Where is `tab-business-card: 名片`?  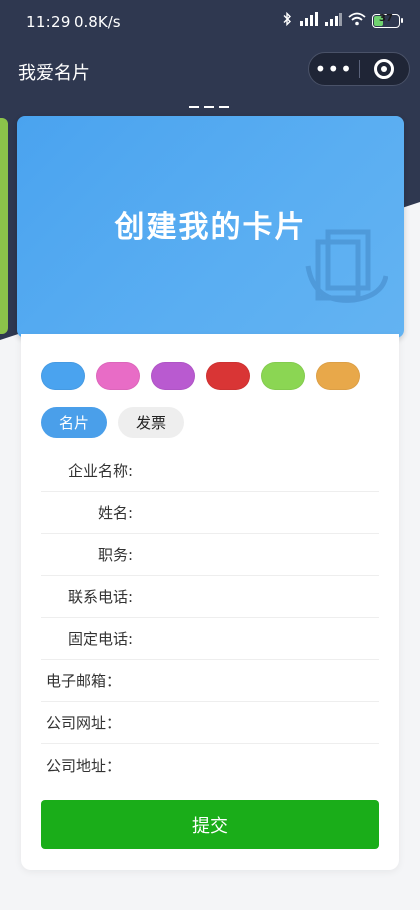 tab-business-card: 名片 is located at coordinates (74, 422).